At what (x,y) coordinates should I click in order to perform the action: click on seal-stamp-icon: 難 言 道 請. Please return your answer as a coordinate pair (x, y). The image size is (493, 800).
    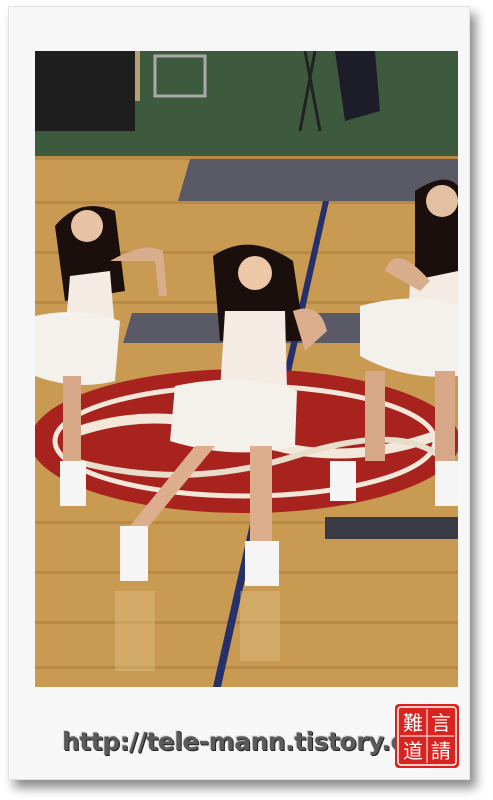
    Looking at the image, I should click on (427, 736).